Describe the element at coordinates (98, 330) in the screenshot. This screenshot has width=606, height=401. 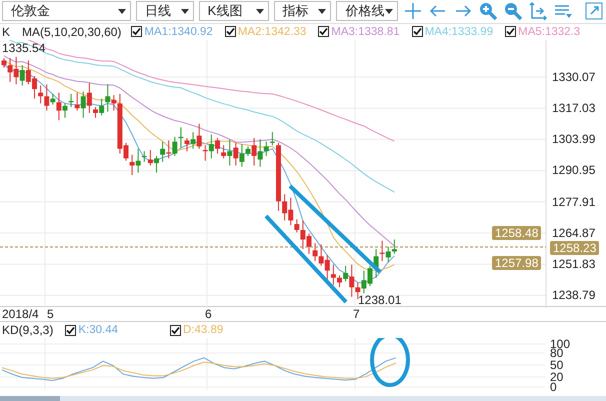
I see `indicator-value: K:30.44` at that location.